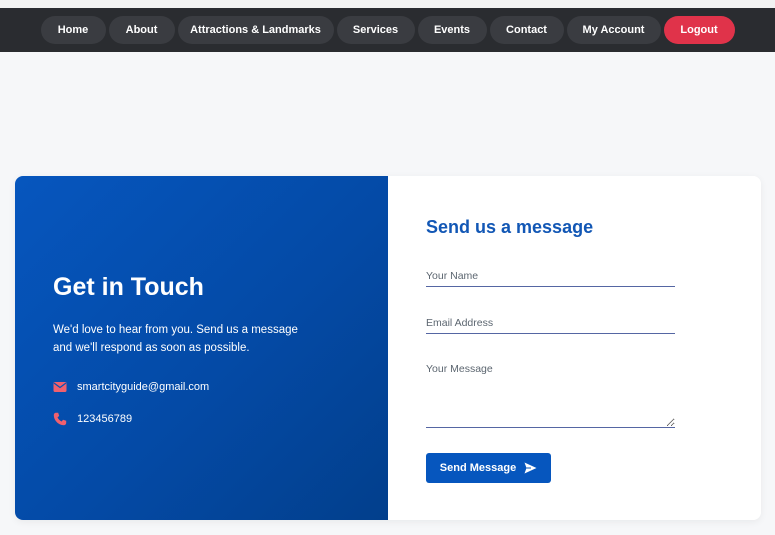  I want to click on message-textarea, so click(550, 395).